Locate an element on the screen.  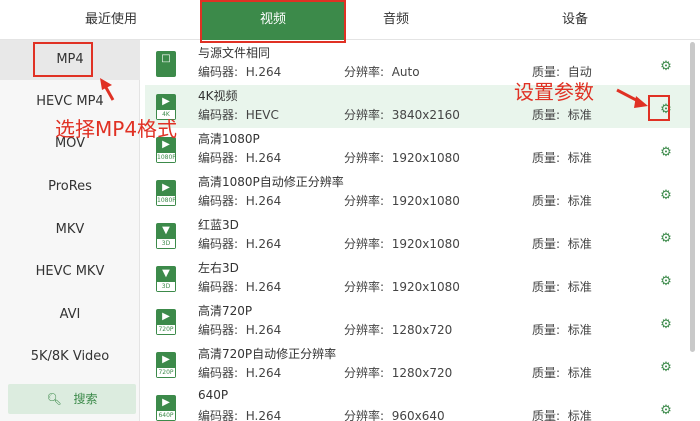
annotation-arrow-right is located at coordinates (632, 98).